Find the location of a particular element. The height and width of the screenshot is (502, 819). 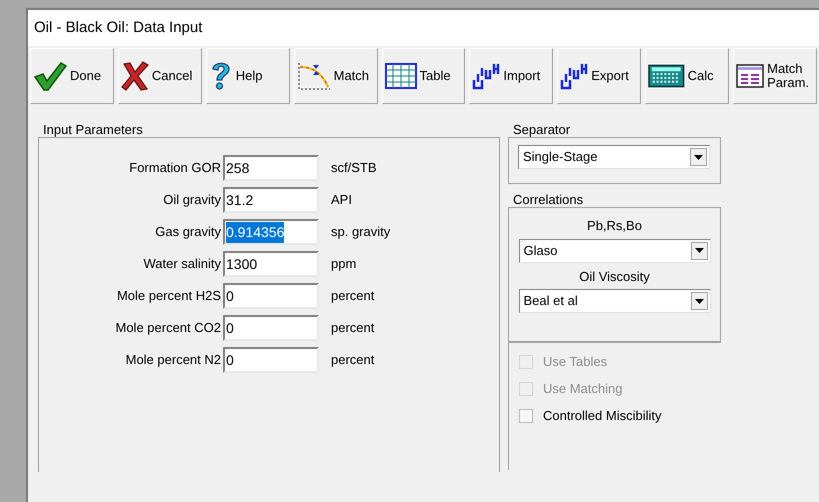

field-label: Mole percent CO2 is located at coordinates (168, 328).